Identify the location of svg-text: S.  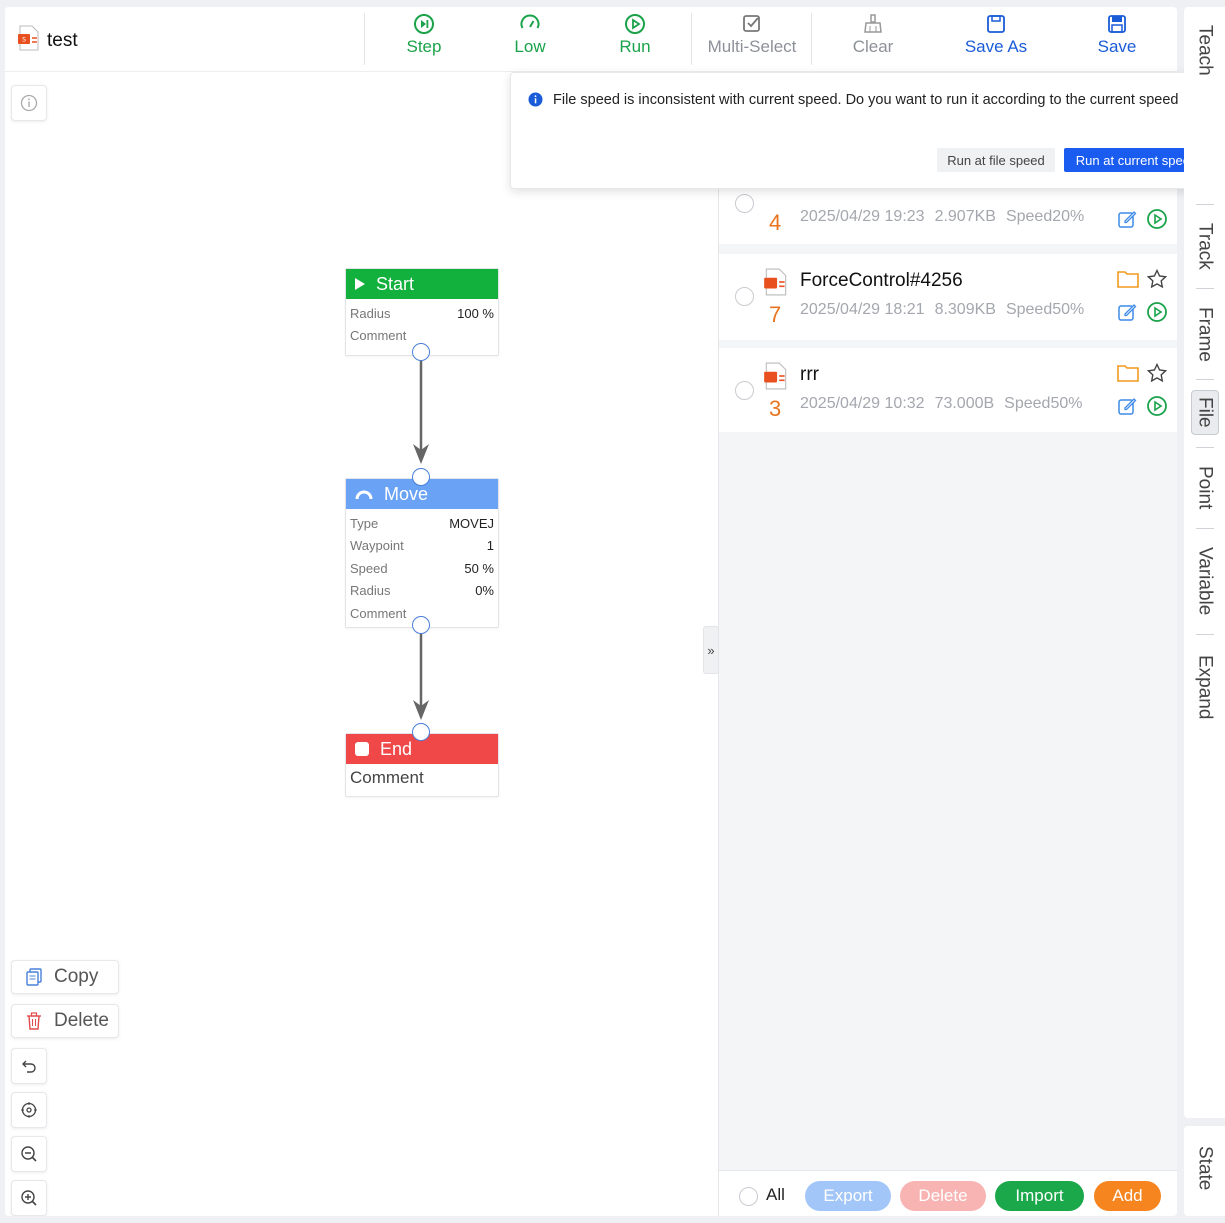
(24, 40).